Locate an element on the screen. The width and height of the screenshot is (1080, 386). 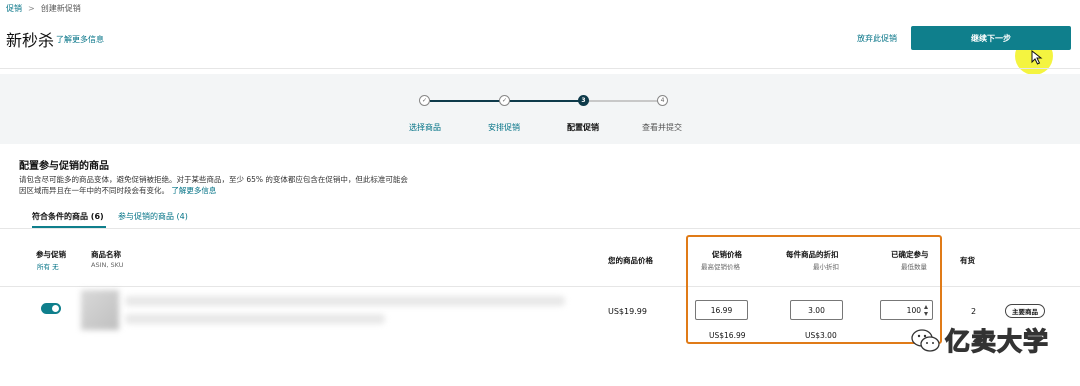
learn-more-link: 了解更多信息 is located at coordinates (80, 39).